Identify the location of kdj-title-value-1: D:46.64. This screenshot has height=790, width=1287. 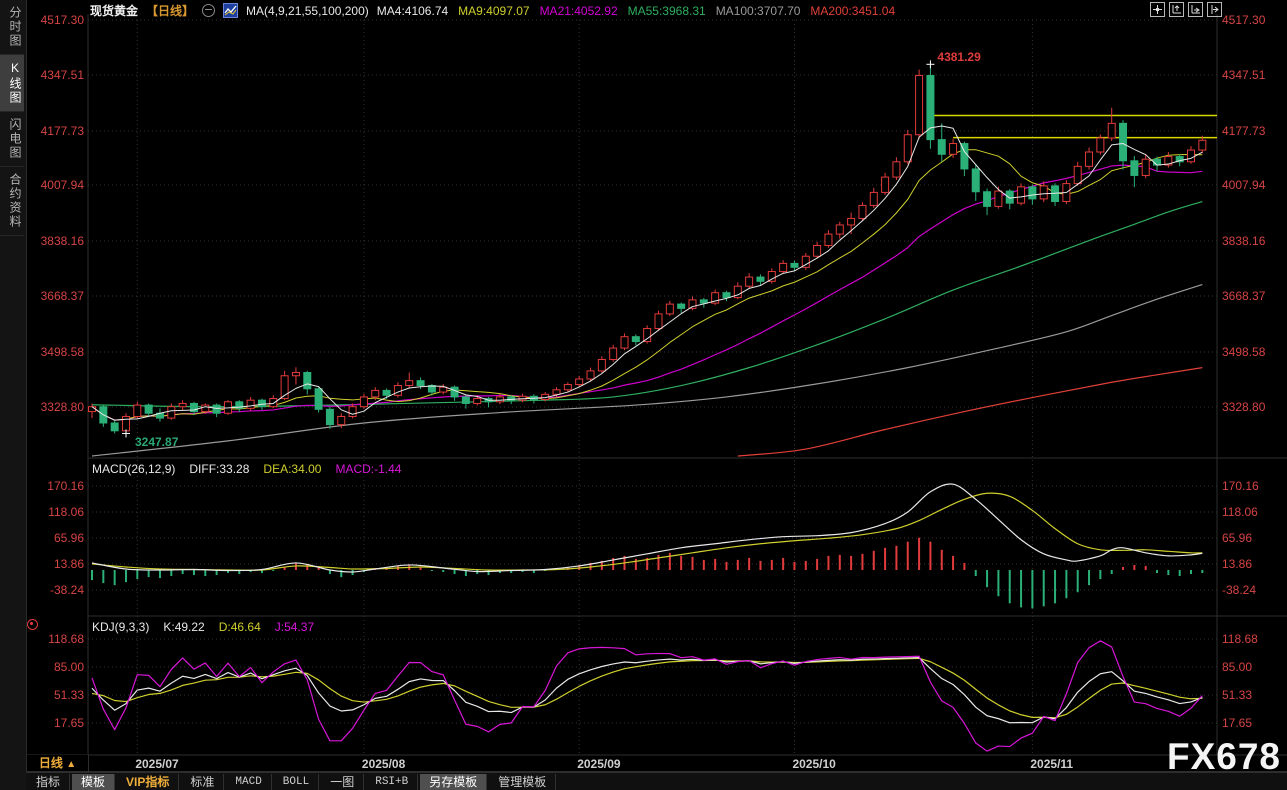
(239, 627).